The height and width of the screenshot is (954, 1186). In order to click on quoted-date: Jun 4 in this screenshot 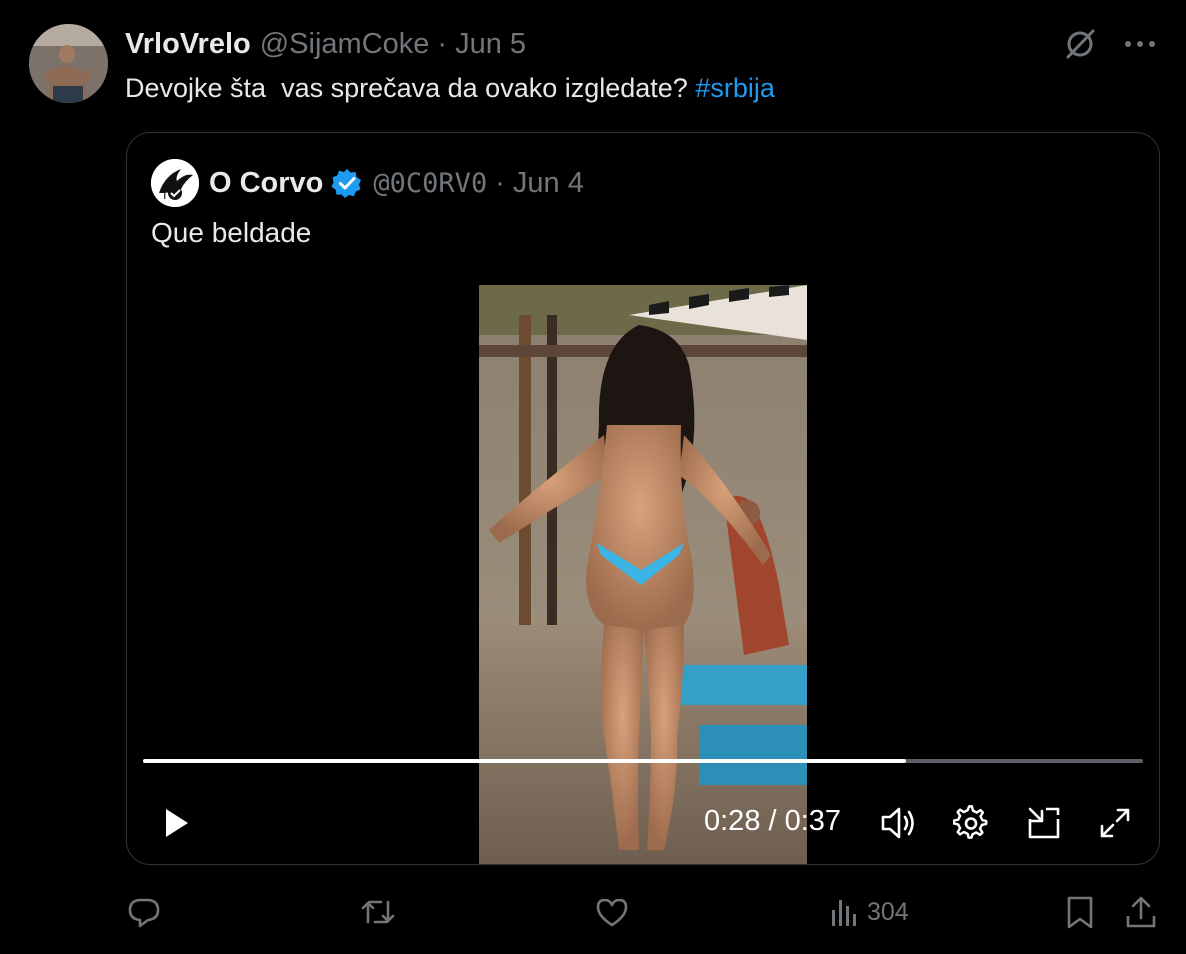, I will do `click(548, 183)`.